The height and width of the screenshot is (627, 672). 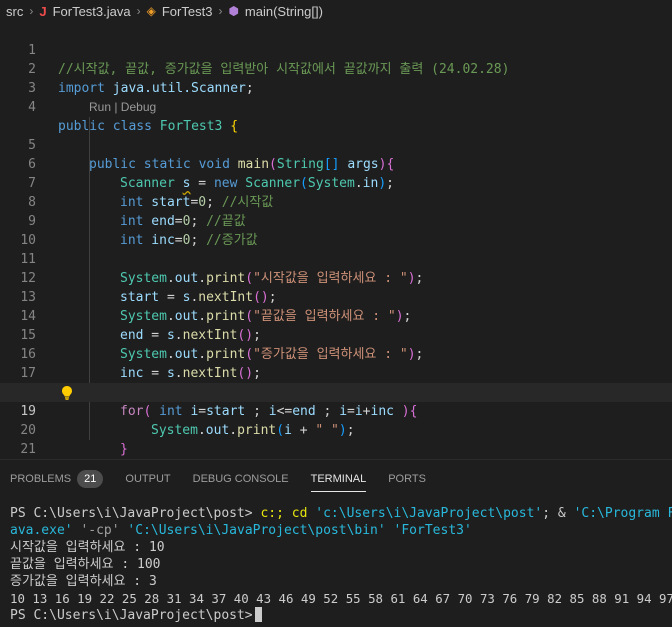 I want to click on terminal-command: ; &, so click(x=558, y=513).